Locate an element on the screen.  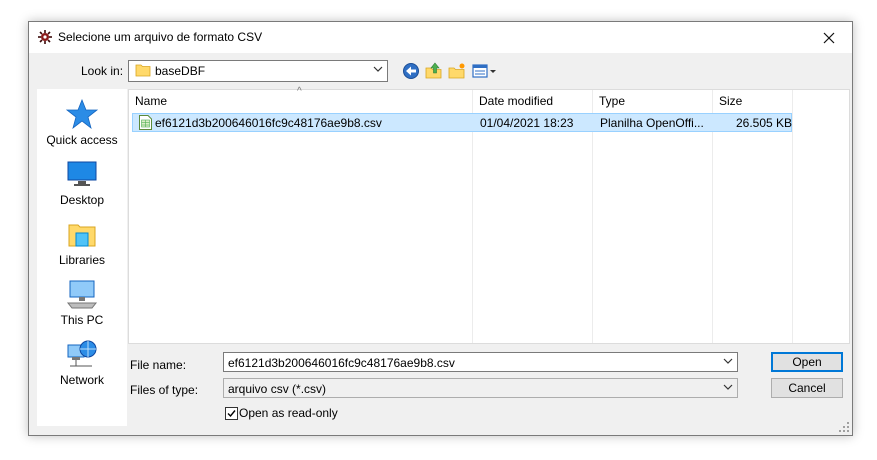
view-menu-icon is located at coordinates (485, 71).